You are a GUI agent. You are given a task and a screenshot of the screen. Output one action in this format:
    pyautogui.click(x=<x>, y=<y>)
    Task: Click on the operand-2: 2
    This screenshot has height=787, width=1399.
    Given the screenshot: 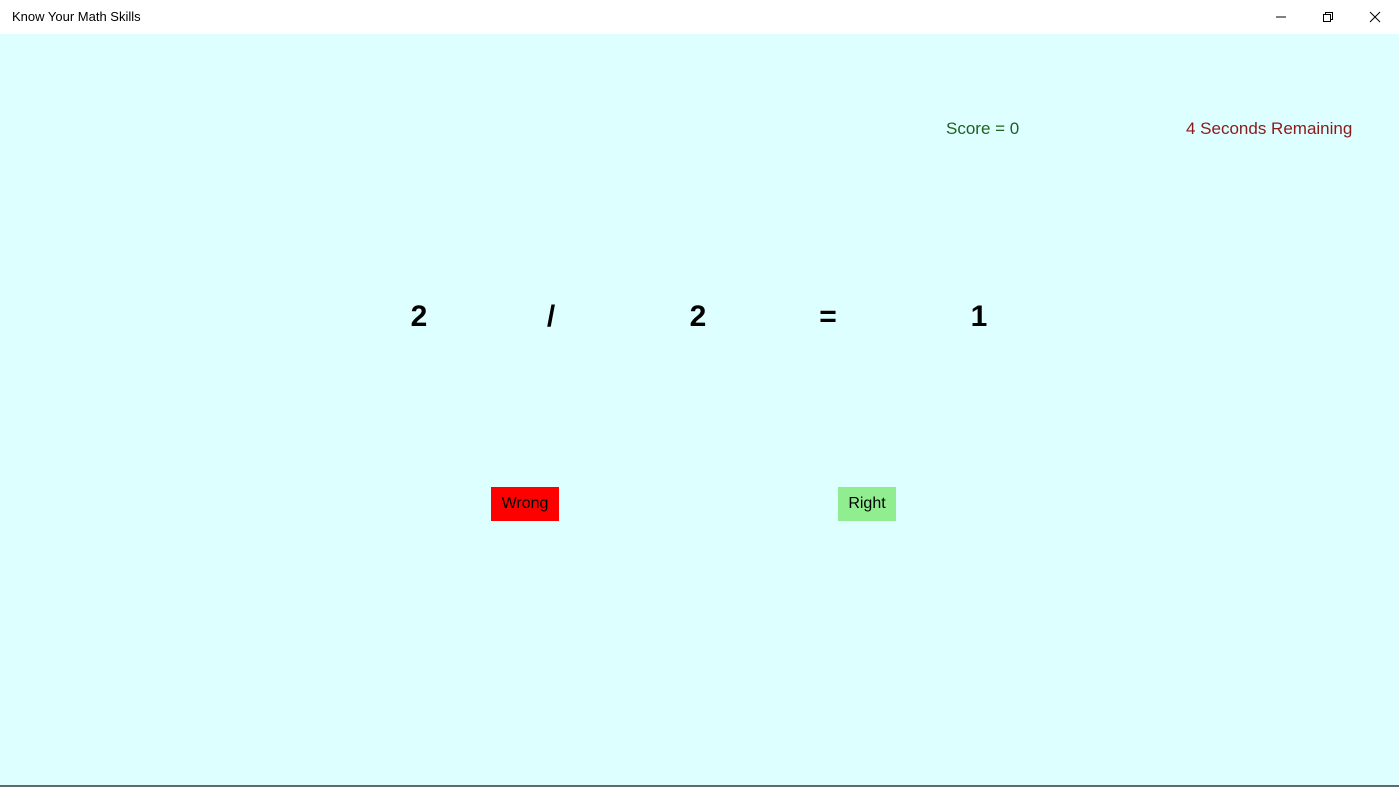 What is the action you would take?
    pyautogui.click(x=698, y=316)
    